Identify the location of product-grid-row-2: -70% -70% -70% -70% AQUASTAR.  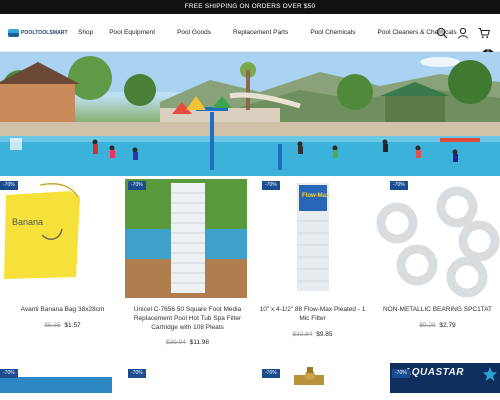
(250, 378).